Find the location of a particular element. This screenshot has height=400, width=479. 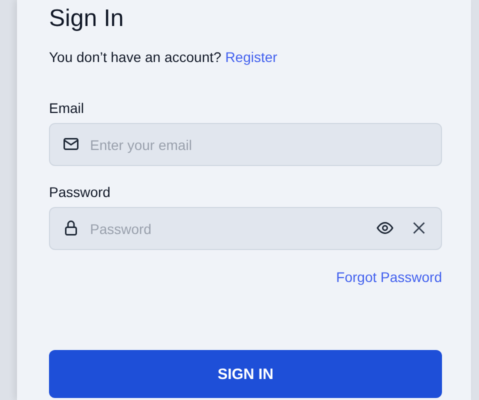

email-field: Enter your email is located at coordinates (245, 144).